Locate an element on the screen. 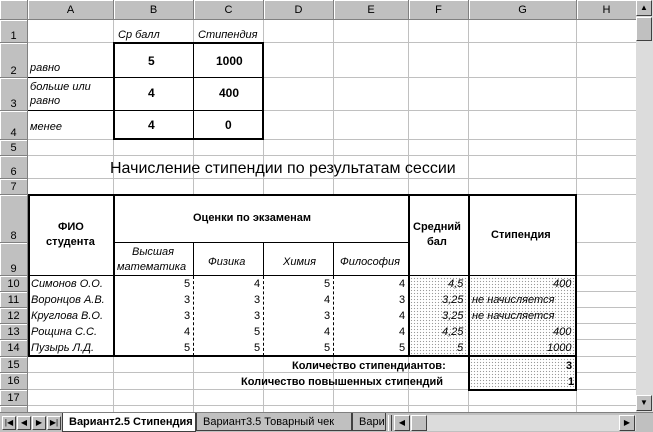 The height and width of the screenshot is (432, 653). scroll-down-icon: ▼ is located at coordinates (644, 403).